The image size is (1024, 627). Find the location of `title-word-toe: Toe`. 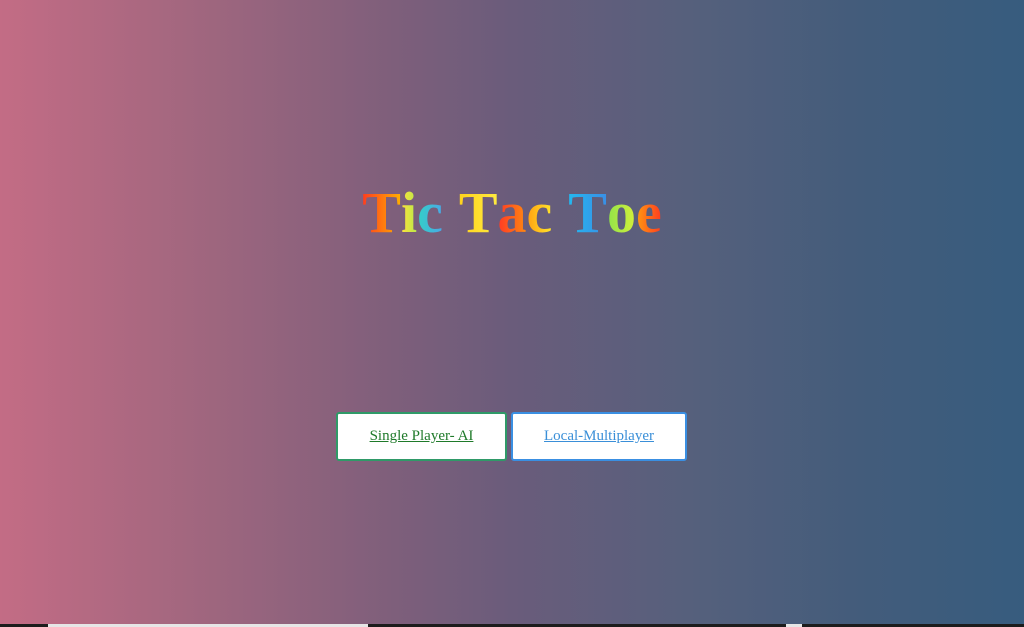

title-word-toe: Toe is located at coordinates (614, 212).